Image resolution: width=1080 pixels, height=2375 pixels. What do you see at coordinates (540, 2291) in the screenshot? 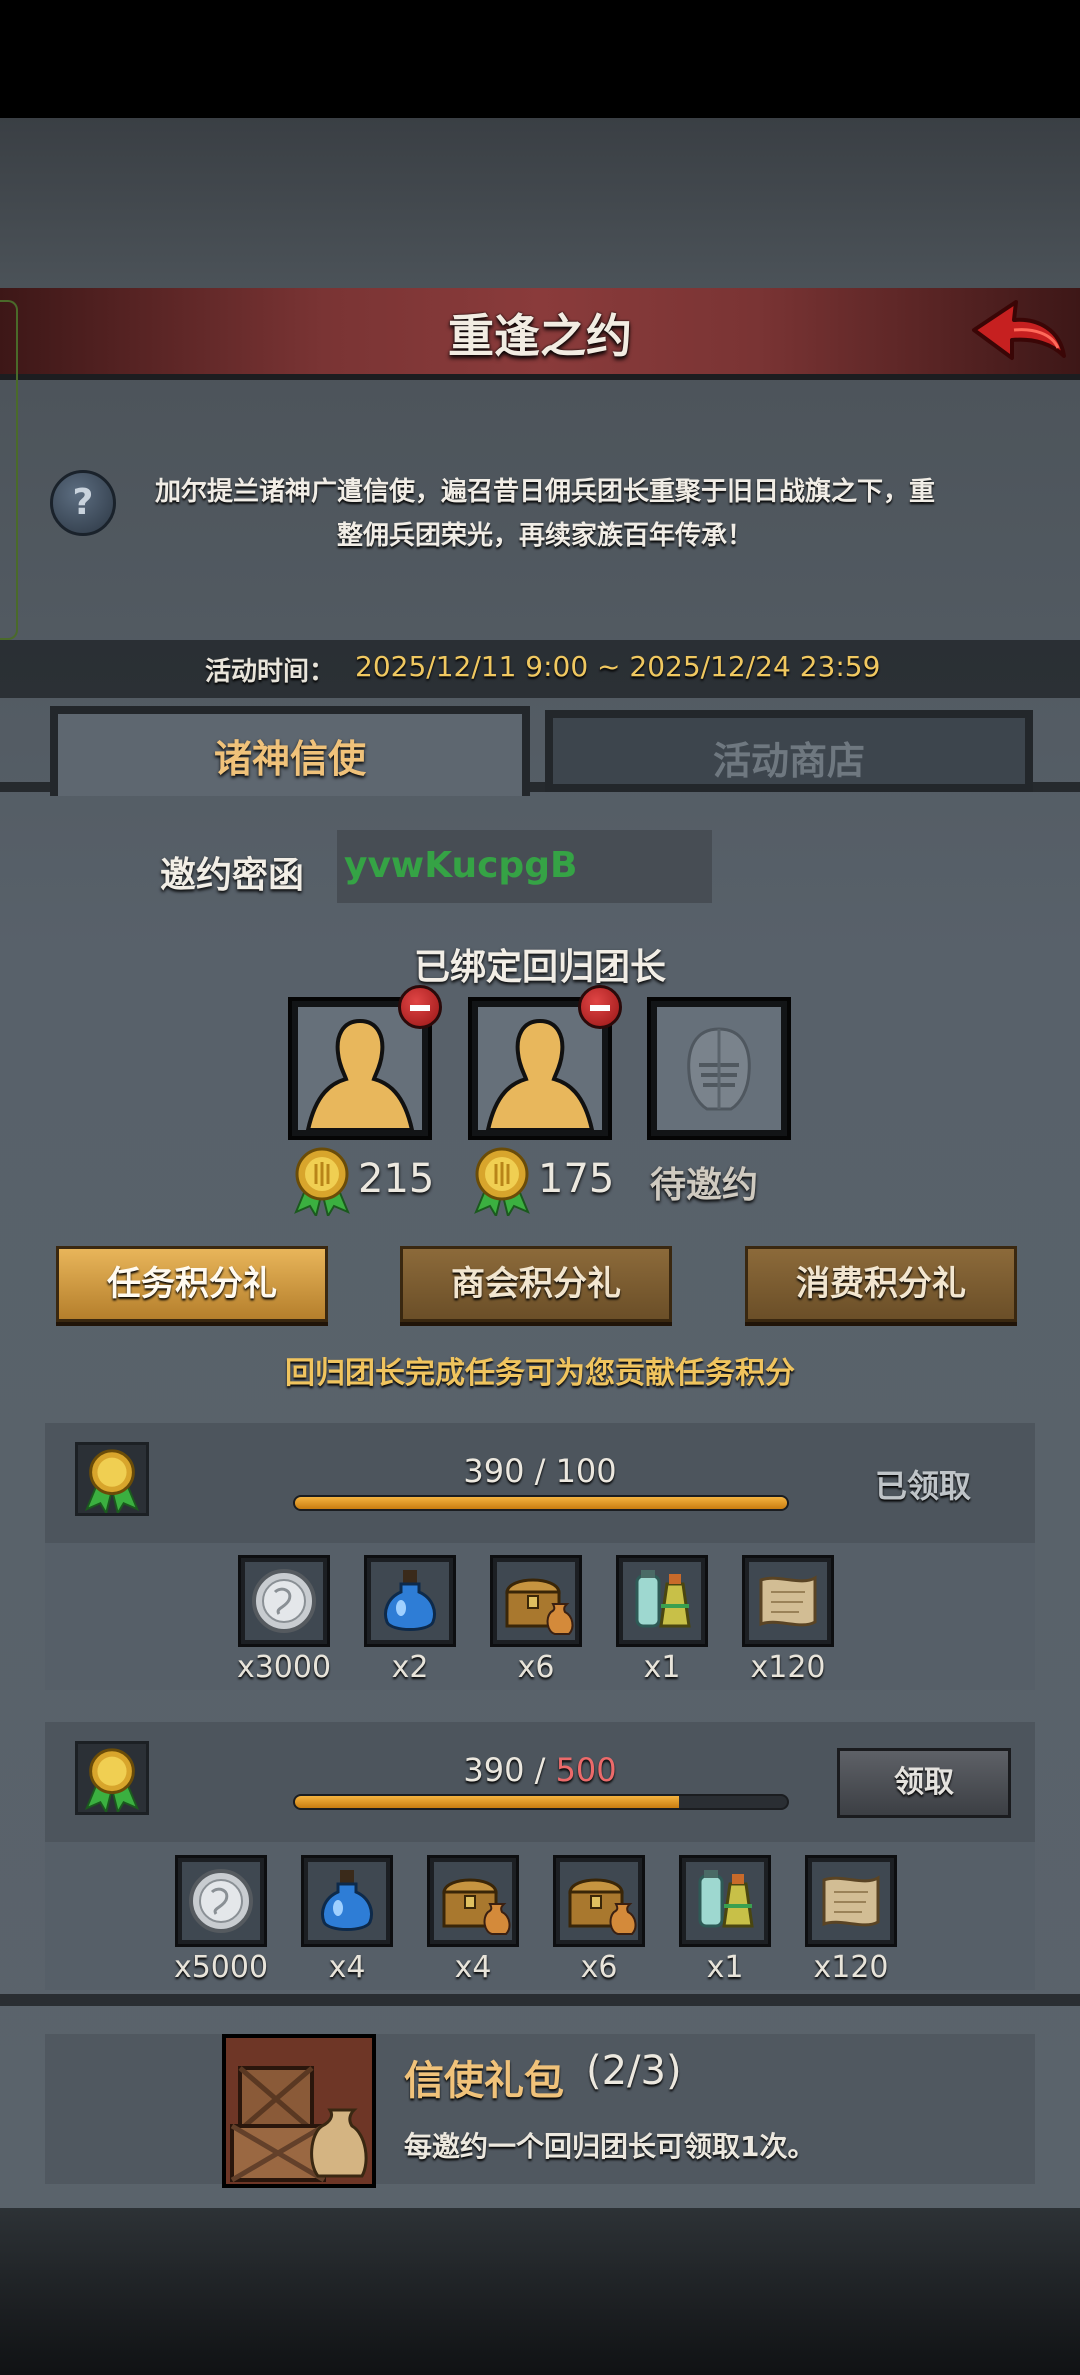
I see `bottom-shade` at bounding box center [540, 2291].